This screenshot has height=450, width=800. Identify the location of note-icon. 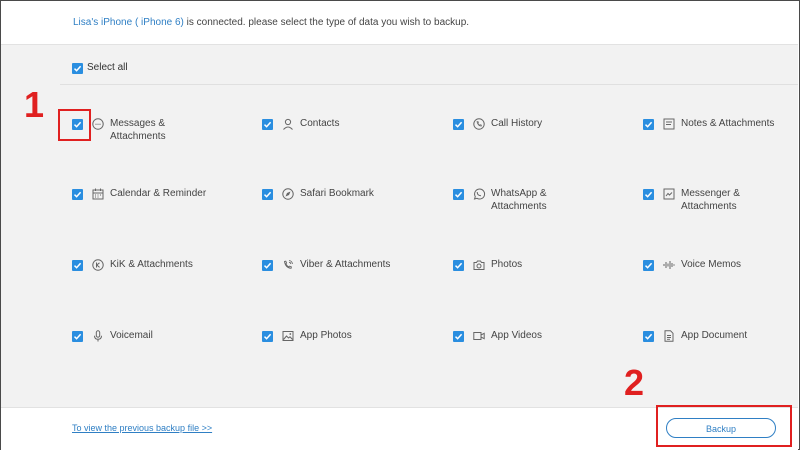
(669, 124).